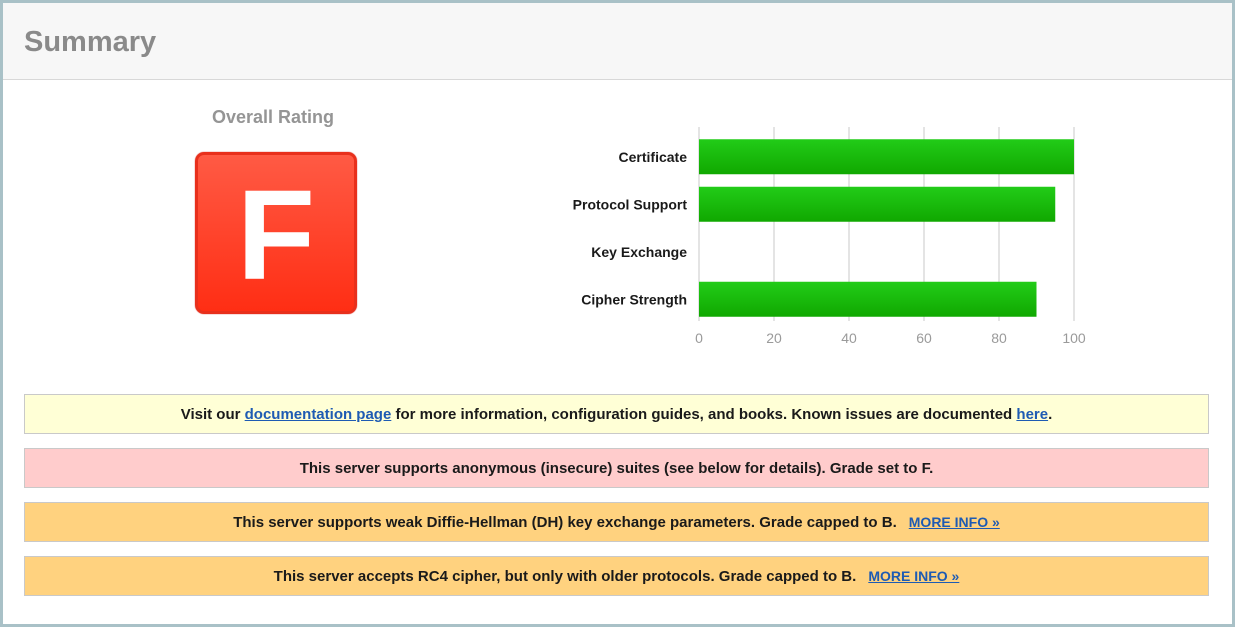 The width and height of the screenshot is (1235, 627). I want to click on notice-docs-prefix: Visit our, so click(212, 414).